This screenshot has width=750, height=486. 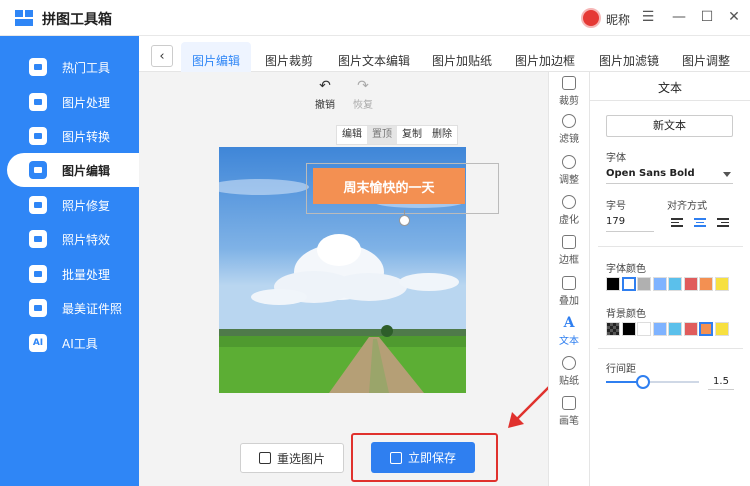 I want to click on font-select: Open Sans Bold, so click(x=669, y=175).